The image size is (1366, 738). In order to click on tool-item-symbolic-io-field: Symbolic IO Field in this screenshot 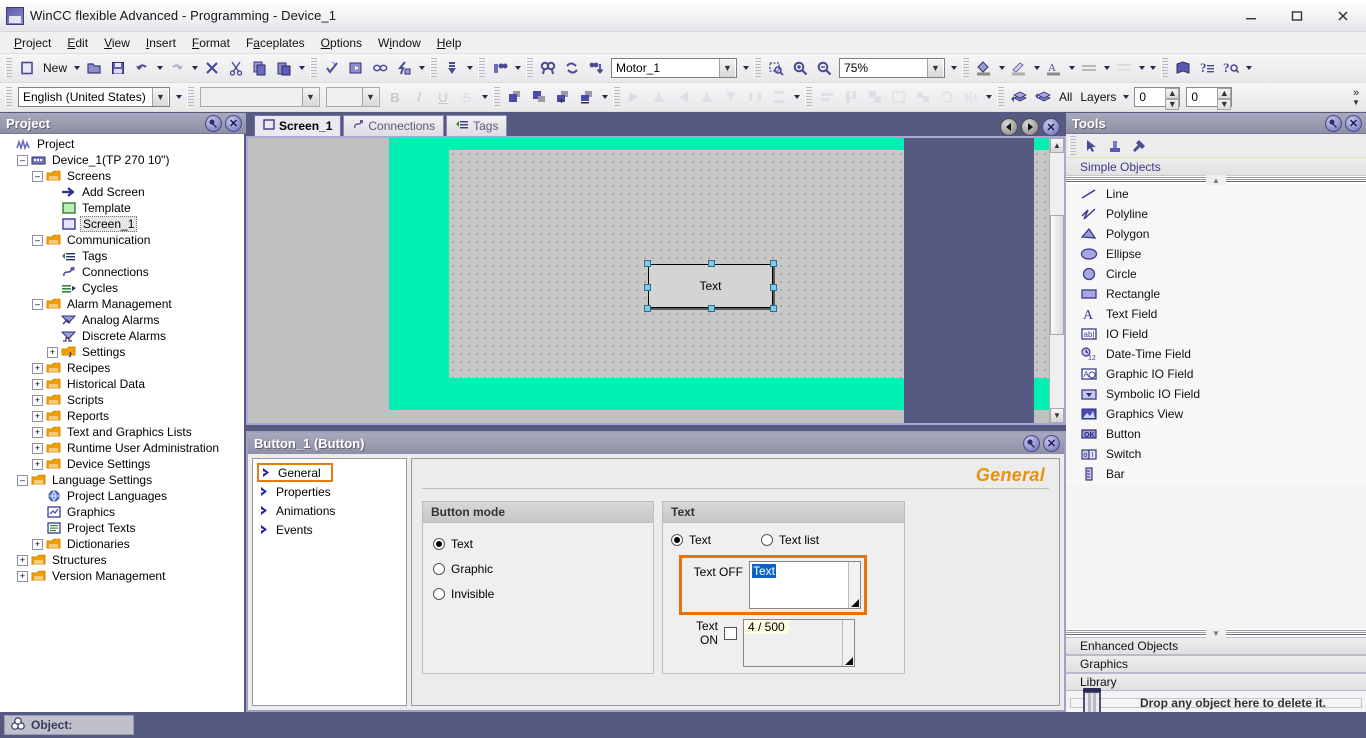, I will do `click(1216, 394)`.